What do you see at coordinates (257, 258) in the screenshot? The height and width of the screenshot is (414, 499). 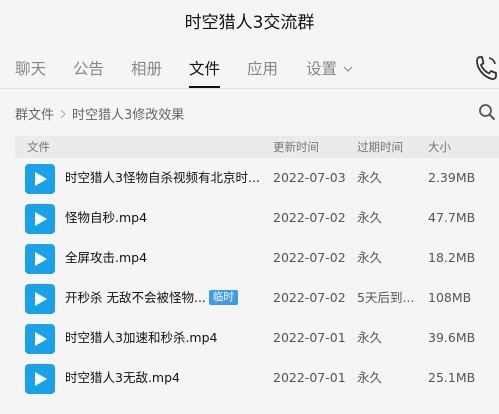 I see `file-row: 全屏攻击.mp4 2022-07-02 永久 18.2MB` at bounding box center [257, 258].